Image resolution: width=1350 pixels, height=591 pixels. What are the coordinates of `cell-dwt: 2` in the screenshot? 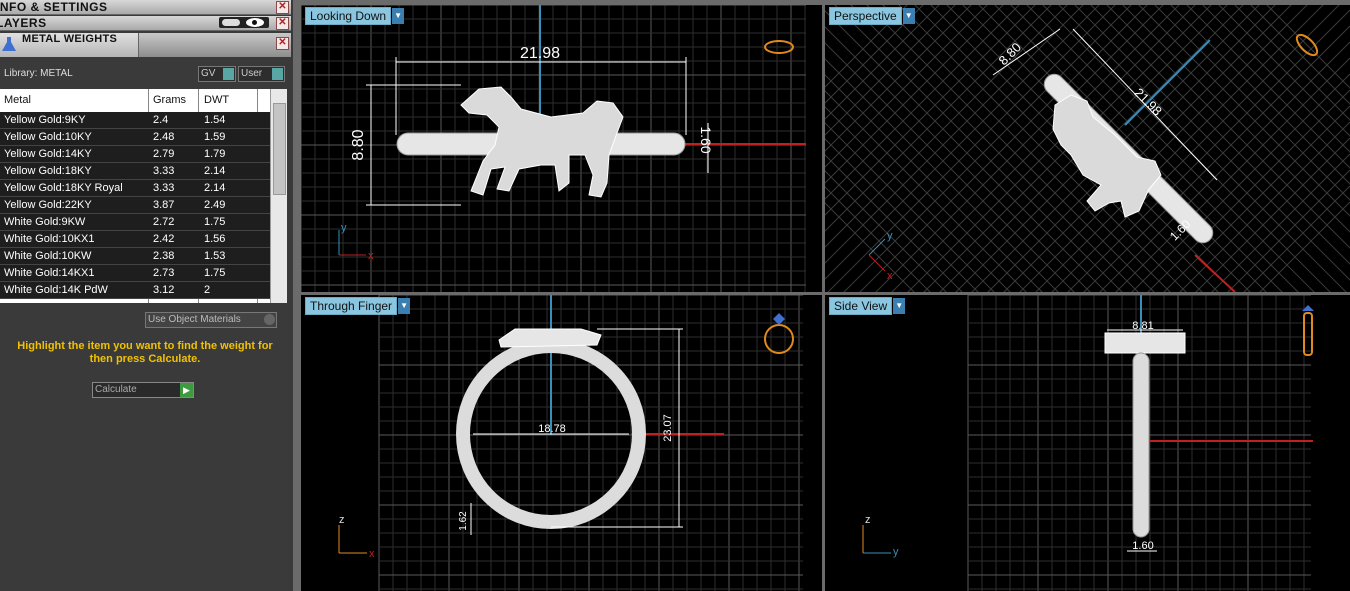 It's located at (207, 290).